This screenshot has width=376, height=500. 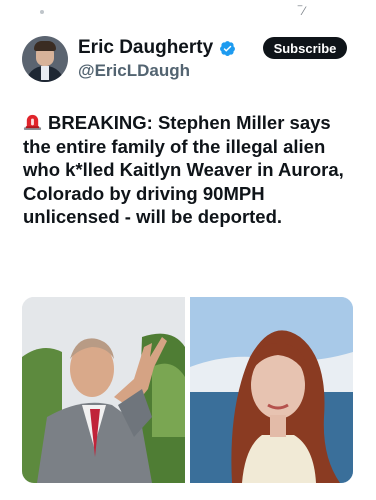 I want to click on avatar-shirt, so click(x=45, y=73).